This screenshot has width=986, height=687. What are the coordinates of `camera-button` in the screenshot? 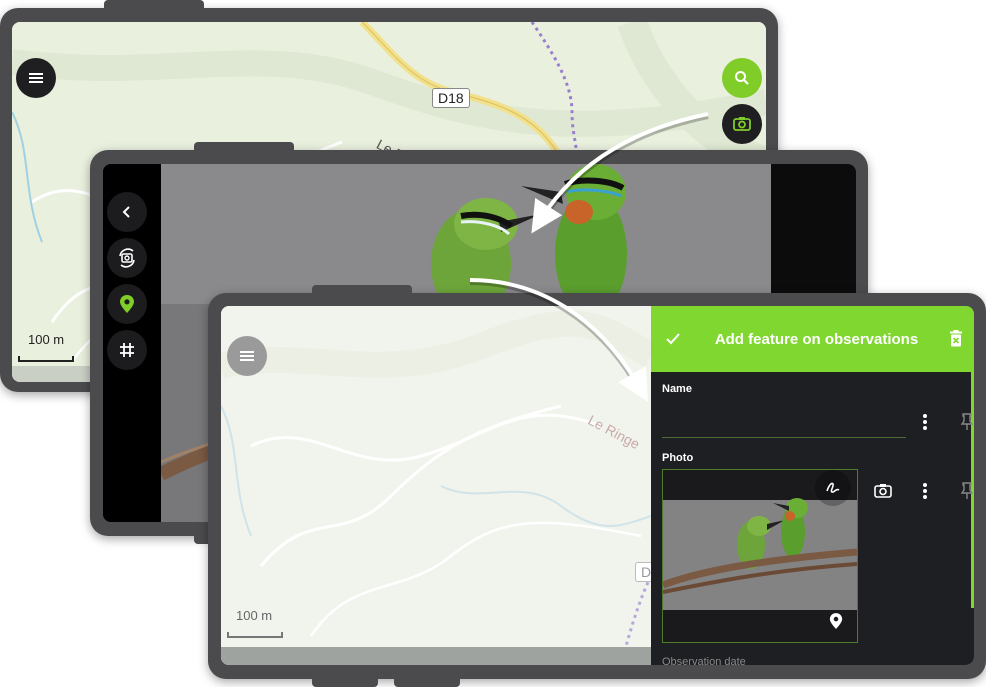 It's located at (742, 124).